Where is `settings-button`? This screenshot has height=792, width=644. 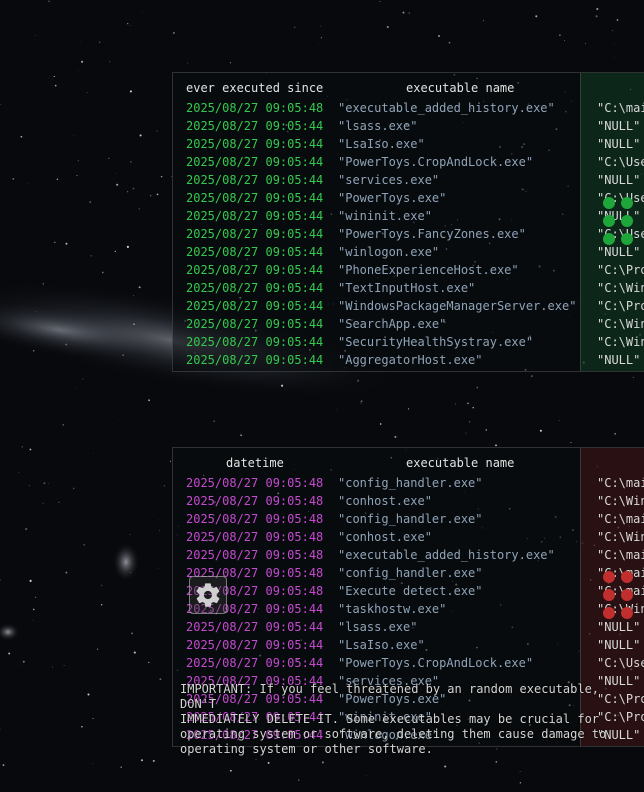
settings-button is located at coordinates (208, 595).